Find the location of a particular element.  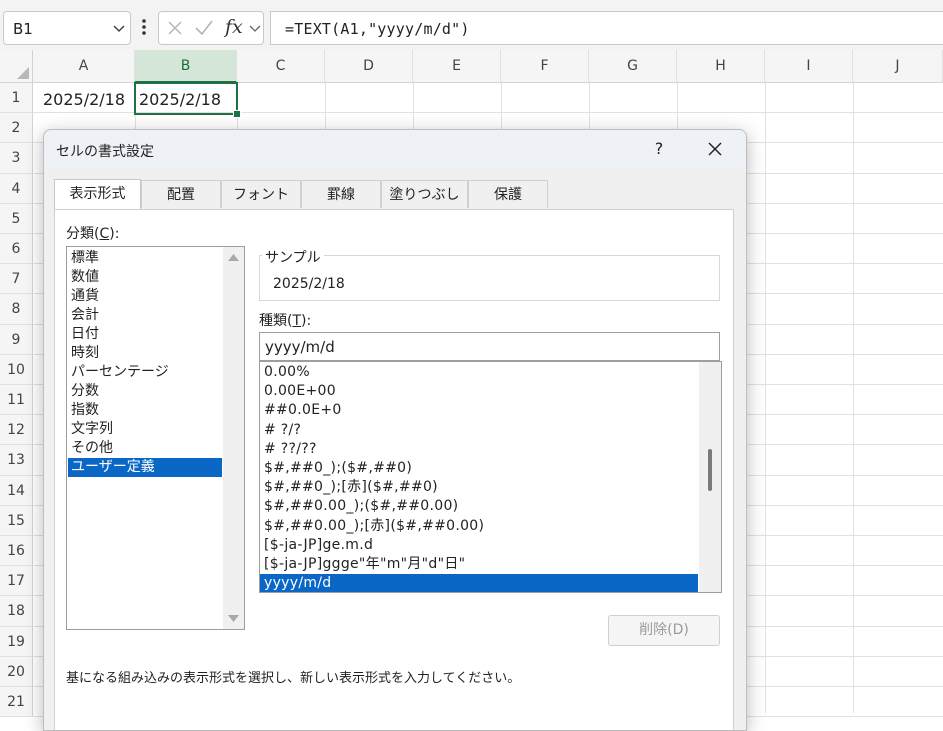

sample-value: 2025/2/18 is located at coordinates (309, 284).